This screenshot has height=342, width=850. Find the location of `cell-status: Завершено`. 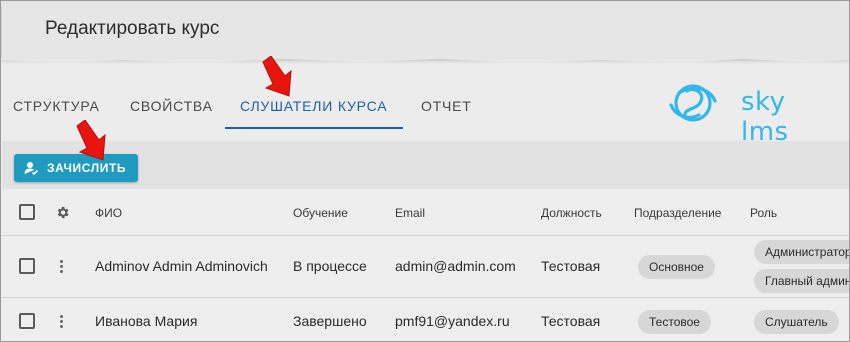

cell-status: Завершено is located at coordinates (330, 321).